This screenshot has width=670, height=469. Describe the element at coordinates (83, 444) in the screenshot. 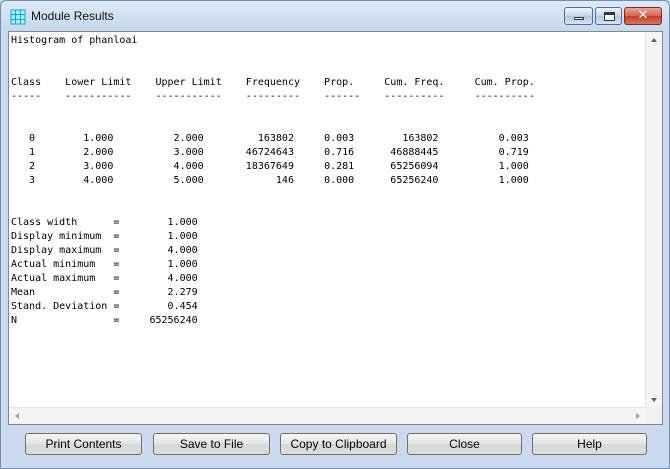

I see `print-contents-button: Print Contents` at that location.